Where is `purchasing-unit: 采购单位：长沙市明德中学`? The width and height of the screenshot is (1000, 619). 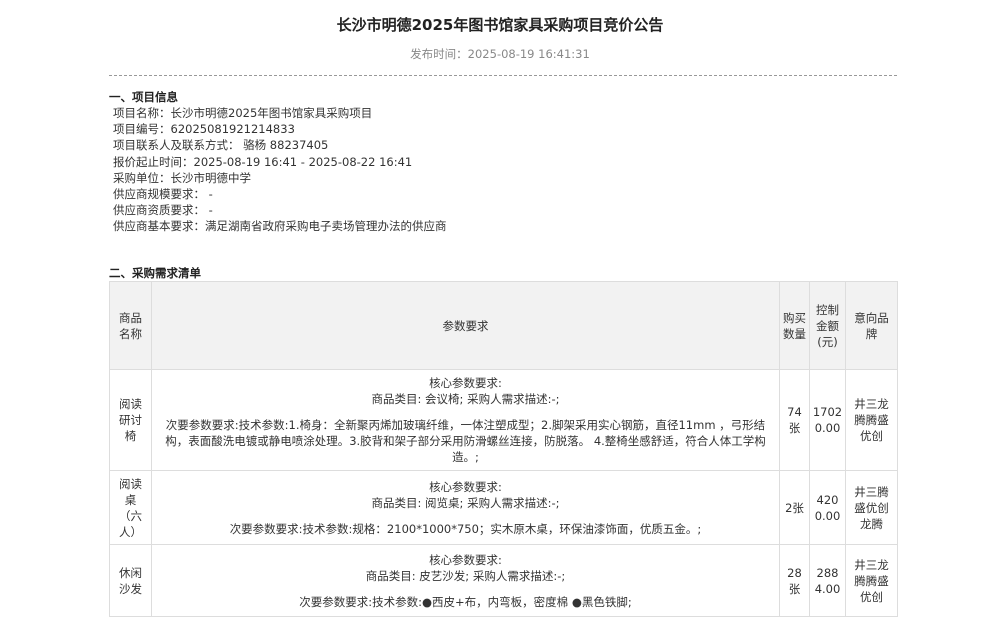 purchasing-unit: 采购单位：长沙市明德中学 is located at coordinates (182, 177).